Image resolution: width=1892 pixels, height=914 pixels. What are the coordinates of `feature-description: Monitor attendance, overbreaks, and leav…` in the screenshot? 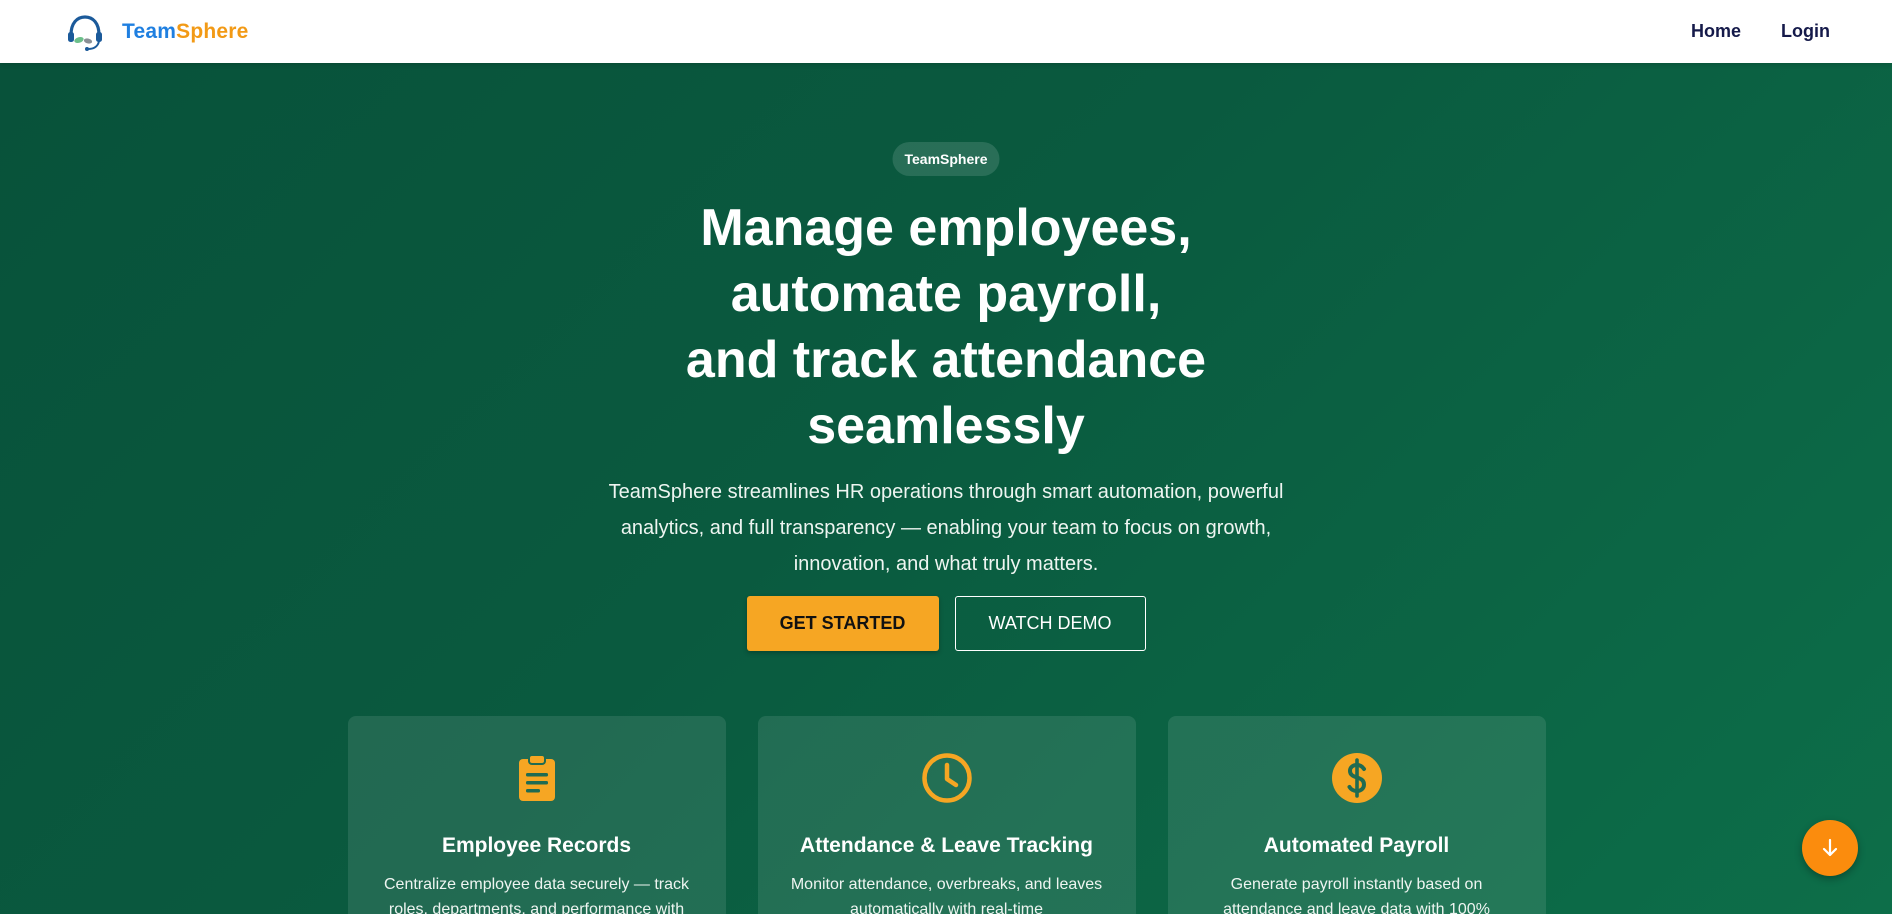 It's located at (946, 895).